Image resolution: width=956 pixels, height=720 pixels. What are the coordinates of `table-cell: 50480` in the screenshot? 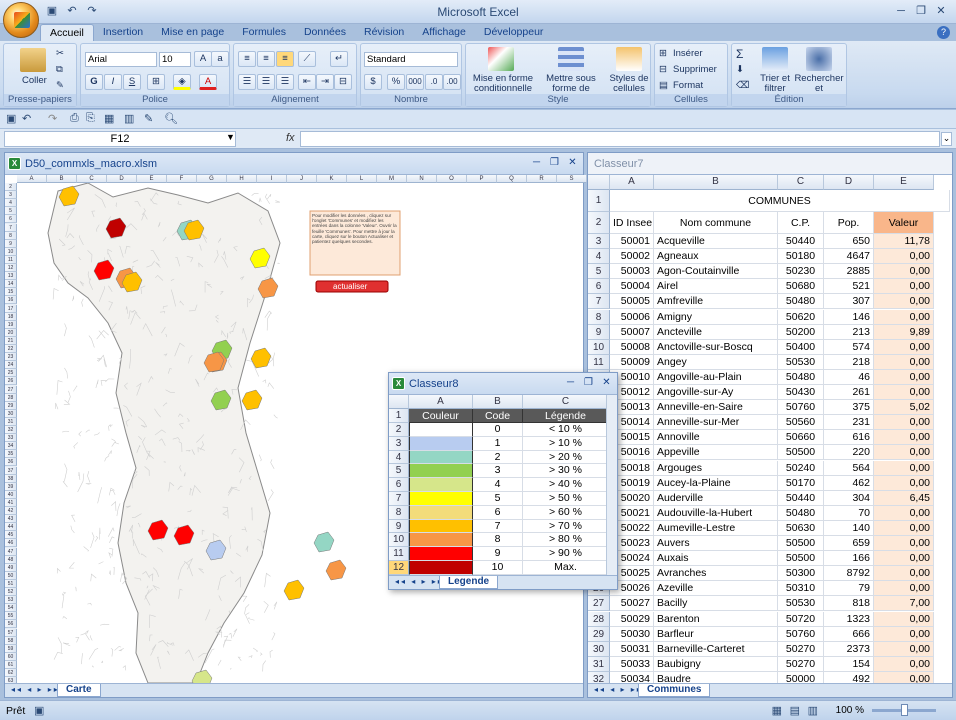 It's located at (801, 513).